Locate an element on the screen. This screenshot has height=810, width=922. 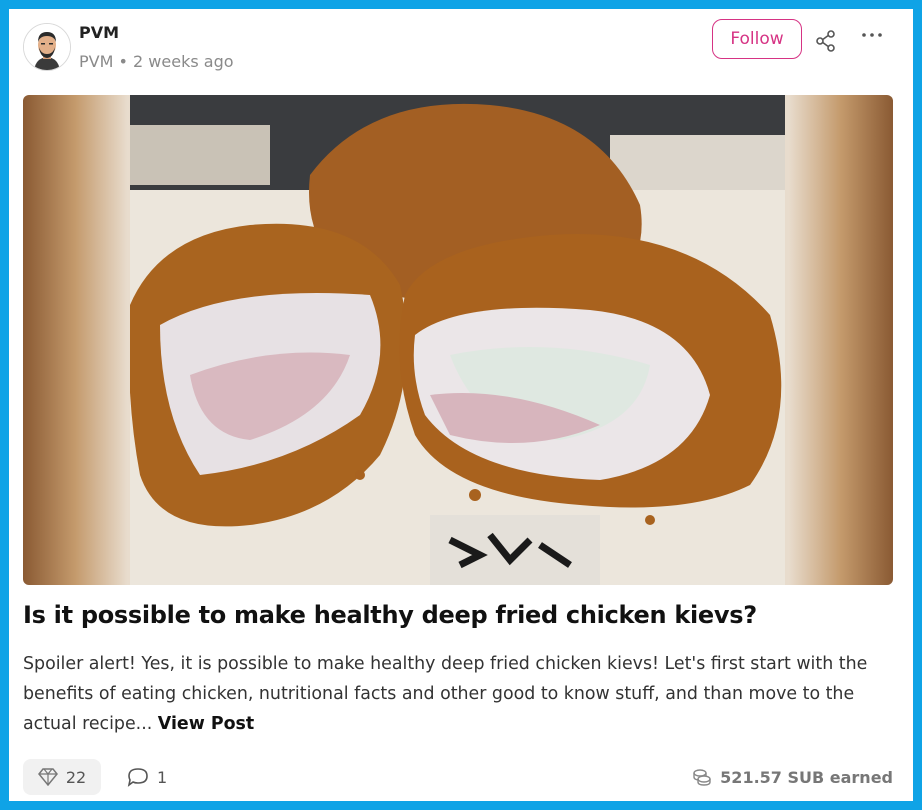
share-button is located at coordinates (826, 41).